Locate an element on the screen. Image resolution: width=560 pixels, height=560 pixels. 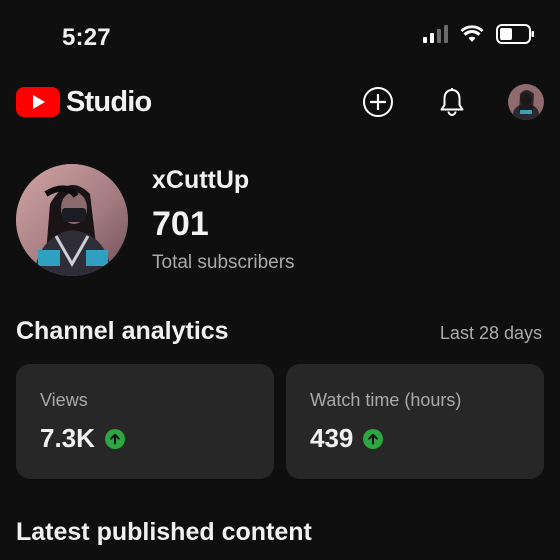
cellular-signal-icon is located at coordinates (435, 34).